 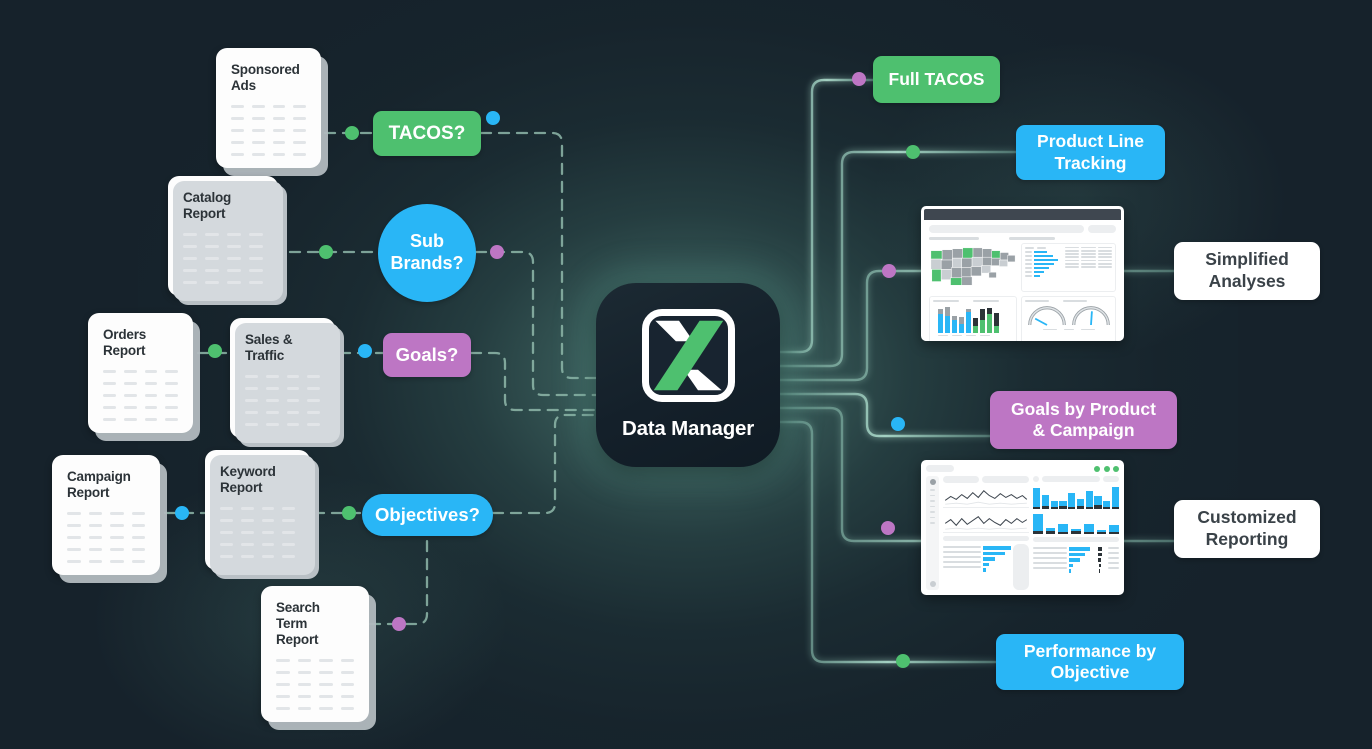 What do you see at coordinates (1088, 267) in the screenshot?
I see `data-table-widget` at bounding box center [1088, 267].